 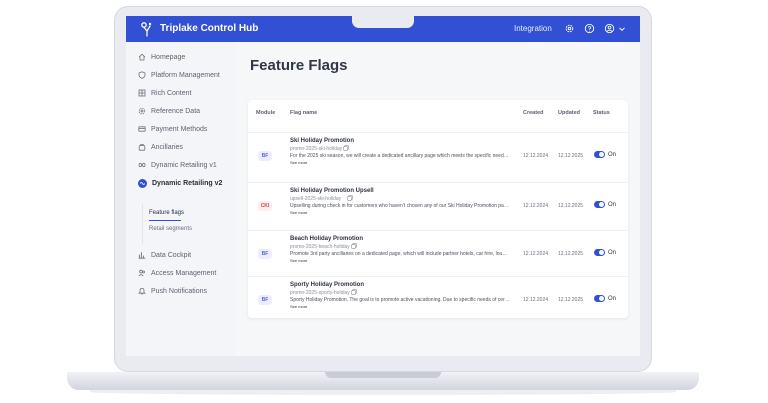 What do you see at coordinates (142, 75) in the screenshot?
I see `shield-icon` at bounding box center [142, 75].